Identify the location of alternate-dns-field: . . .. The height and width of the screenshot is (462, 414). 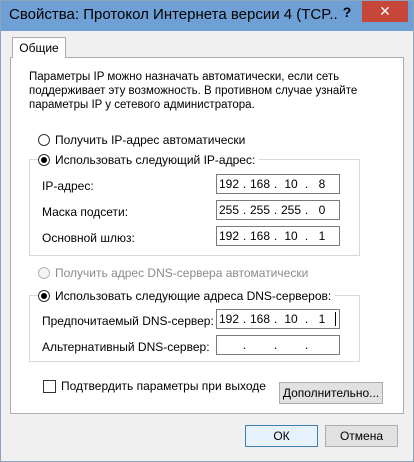
(278, 345).